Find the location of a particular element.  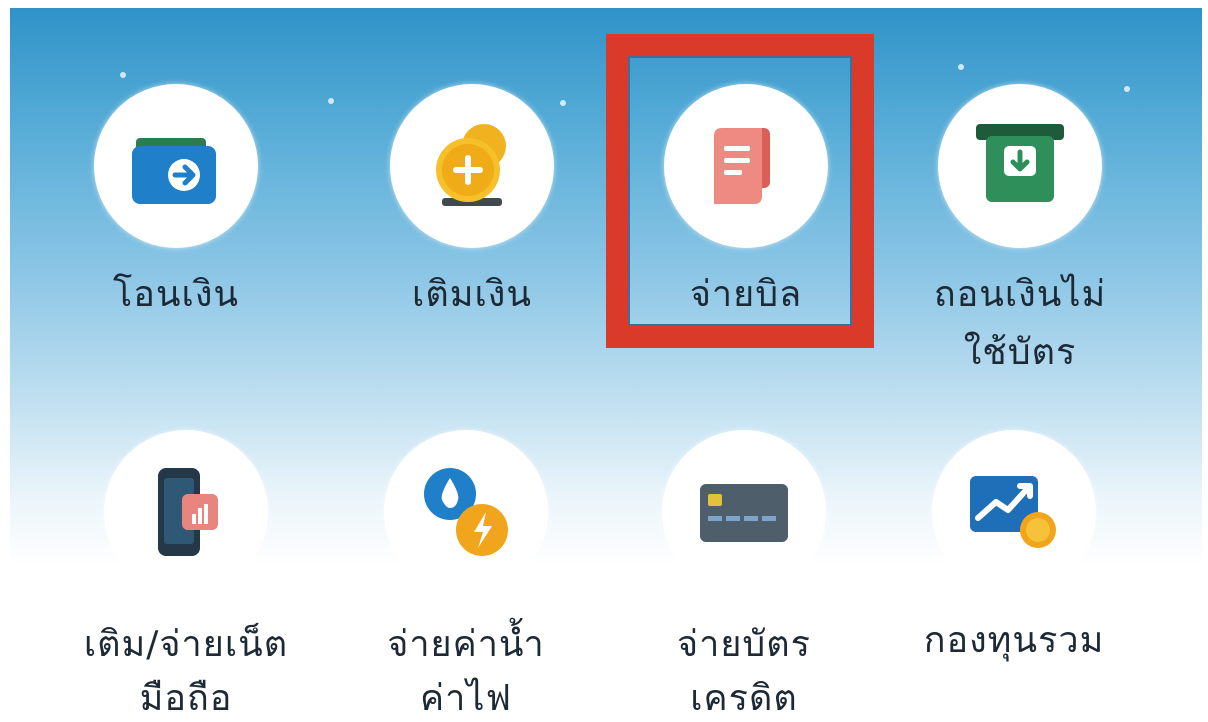

menu-item-credit-card: จ่ายบัตร เครดิต is located at coordinates (744, 576).